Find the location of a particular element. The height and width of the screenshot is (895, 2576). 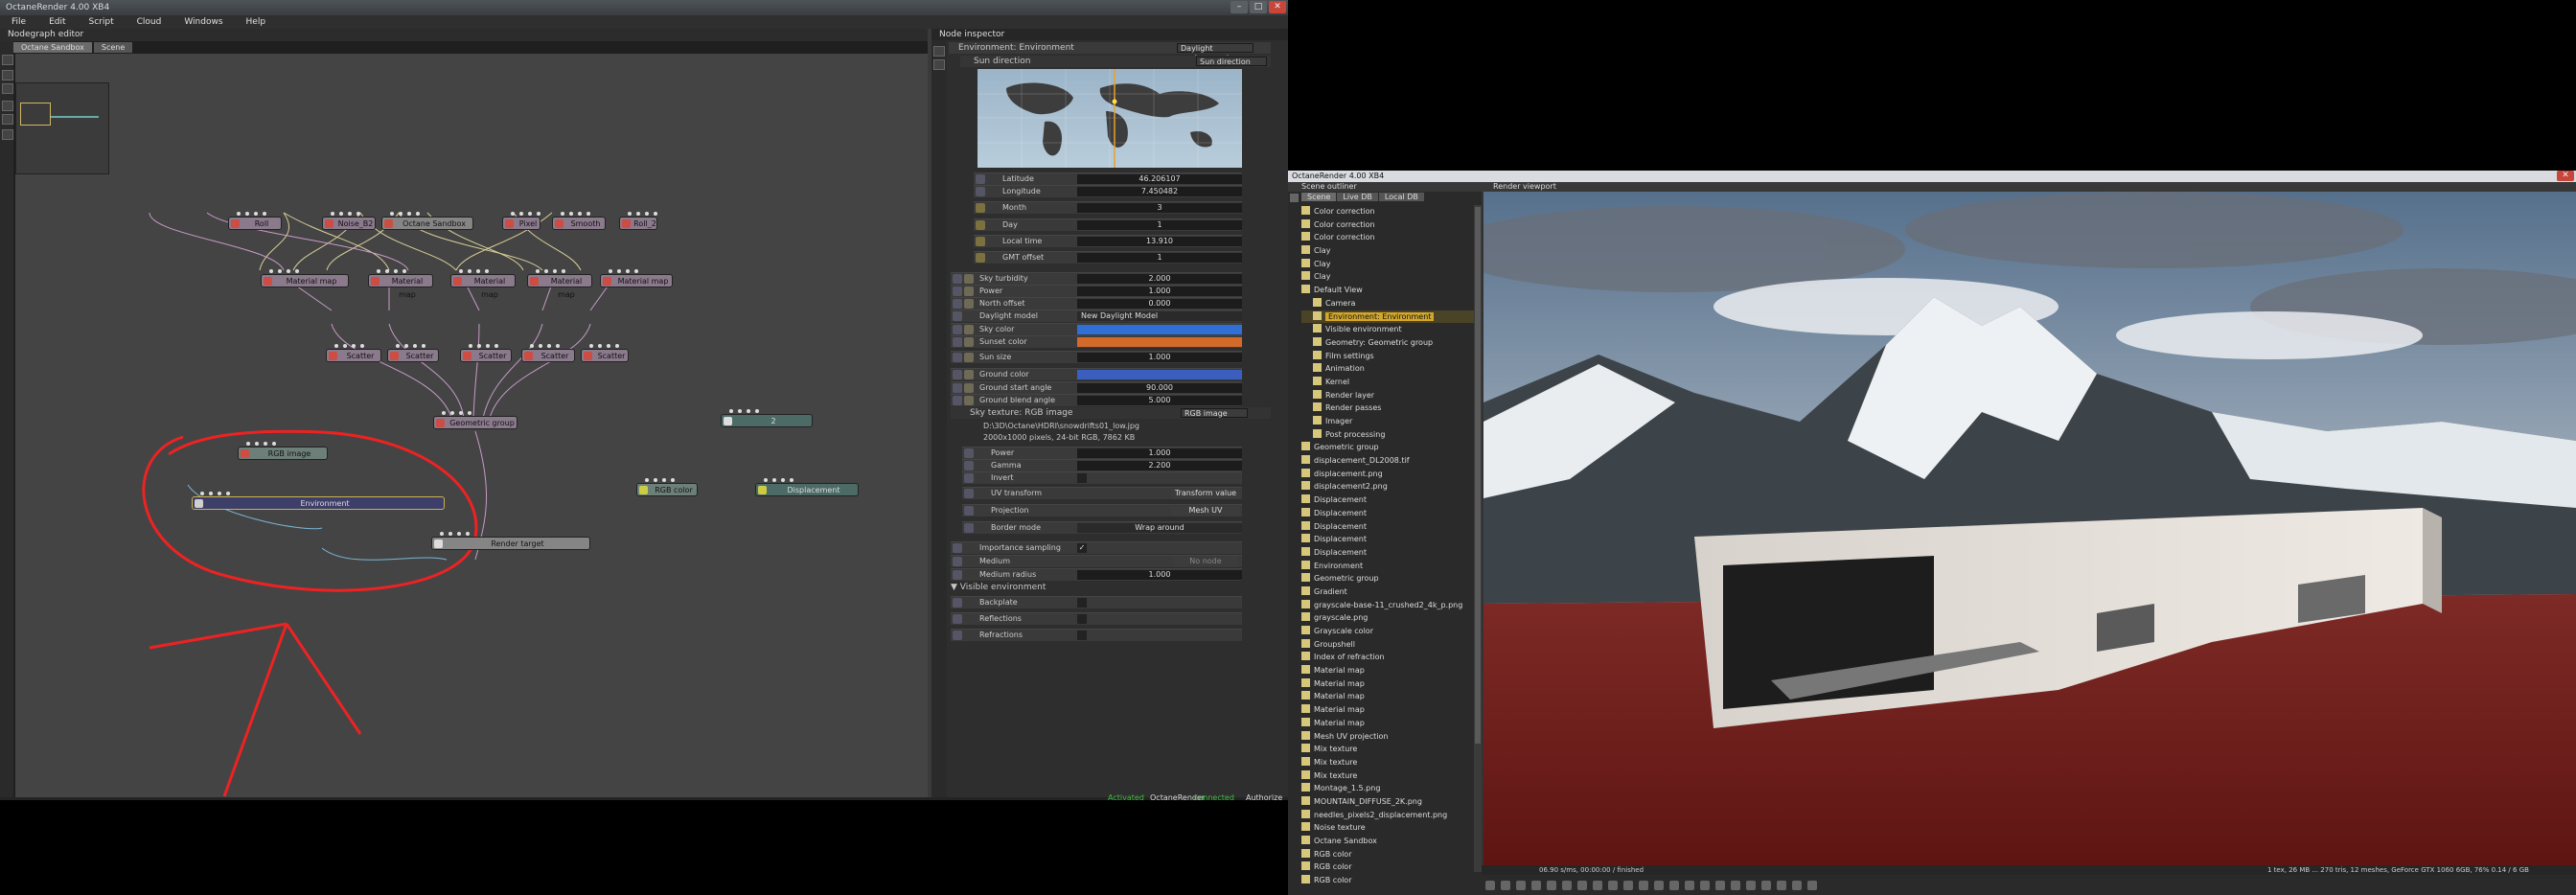

outliner-item: needles_pixels2_displacement.png is located at coordinates (1387, 815).